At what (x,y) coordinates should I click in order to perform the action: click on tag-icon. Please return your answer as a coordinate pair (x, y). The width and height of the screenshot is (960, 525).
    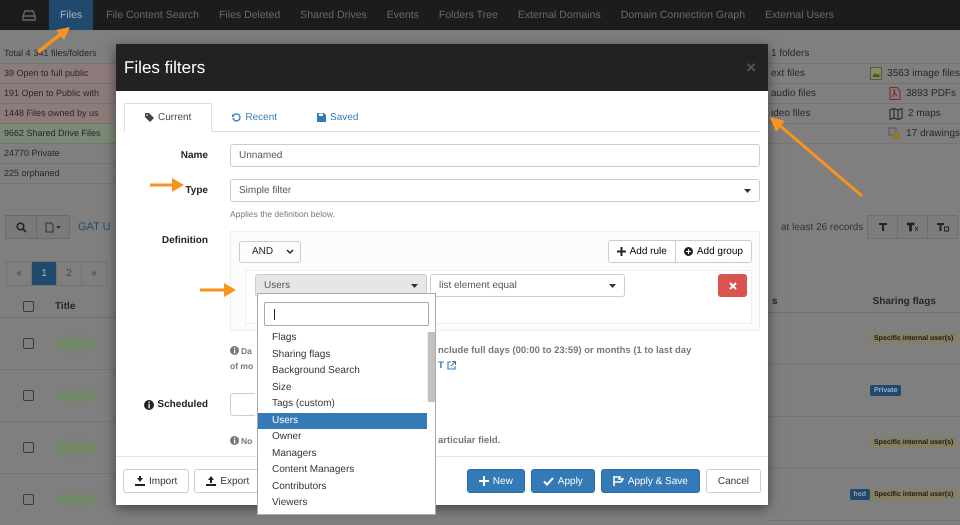
    Looking at the image, I should click on (149, 117).